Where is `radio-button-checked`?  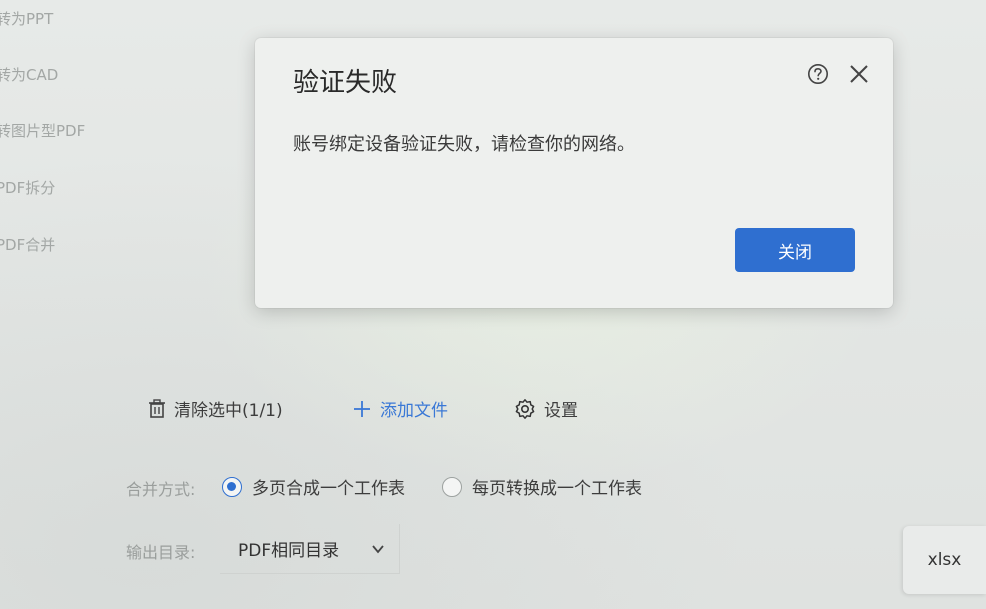
radio-button-checked is located at coordinates (232, 486).